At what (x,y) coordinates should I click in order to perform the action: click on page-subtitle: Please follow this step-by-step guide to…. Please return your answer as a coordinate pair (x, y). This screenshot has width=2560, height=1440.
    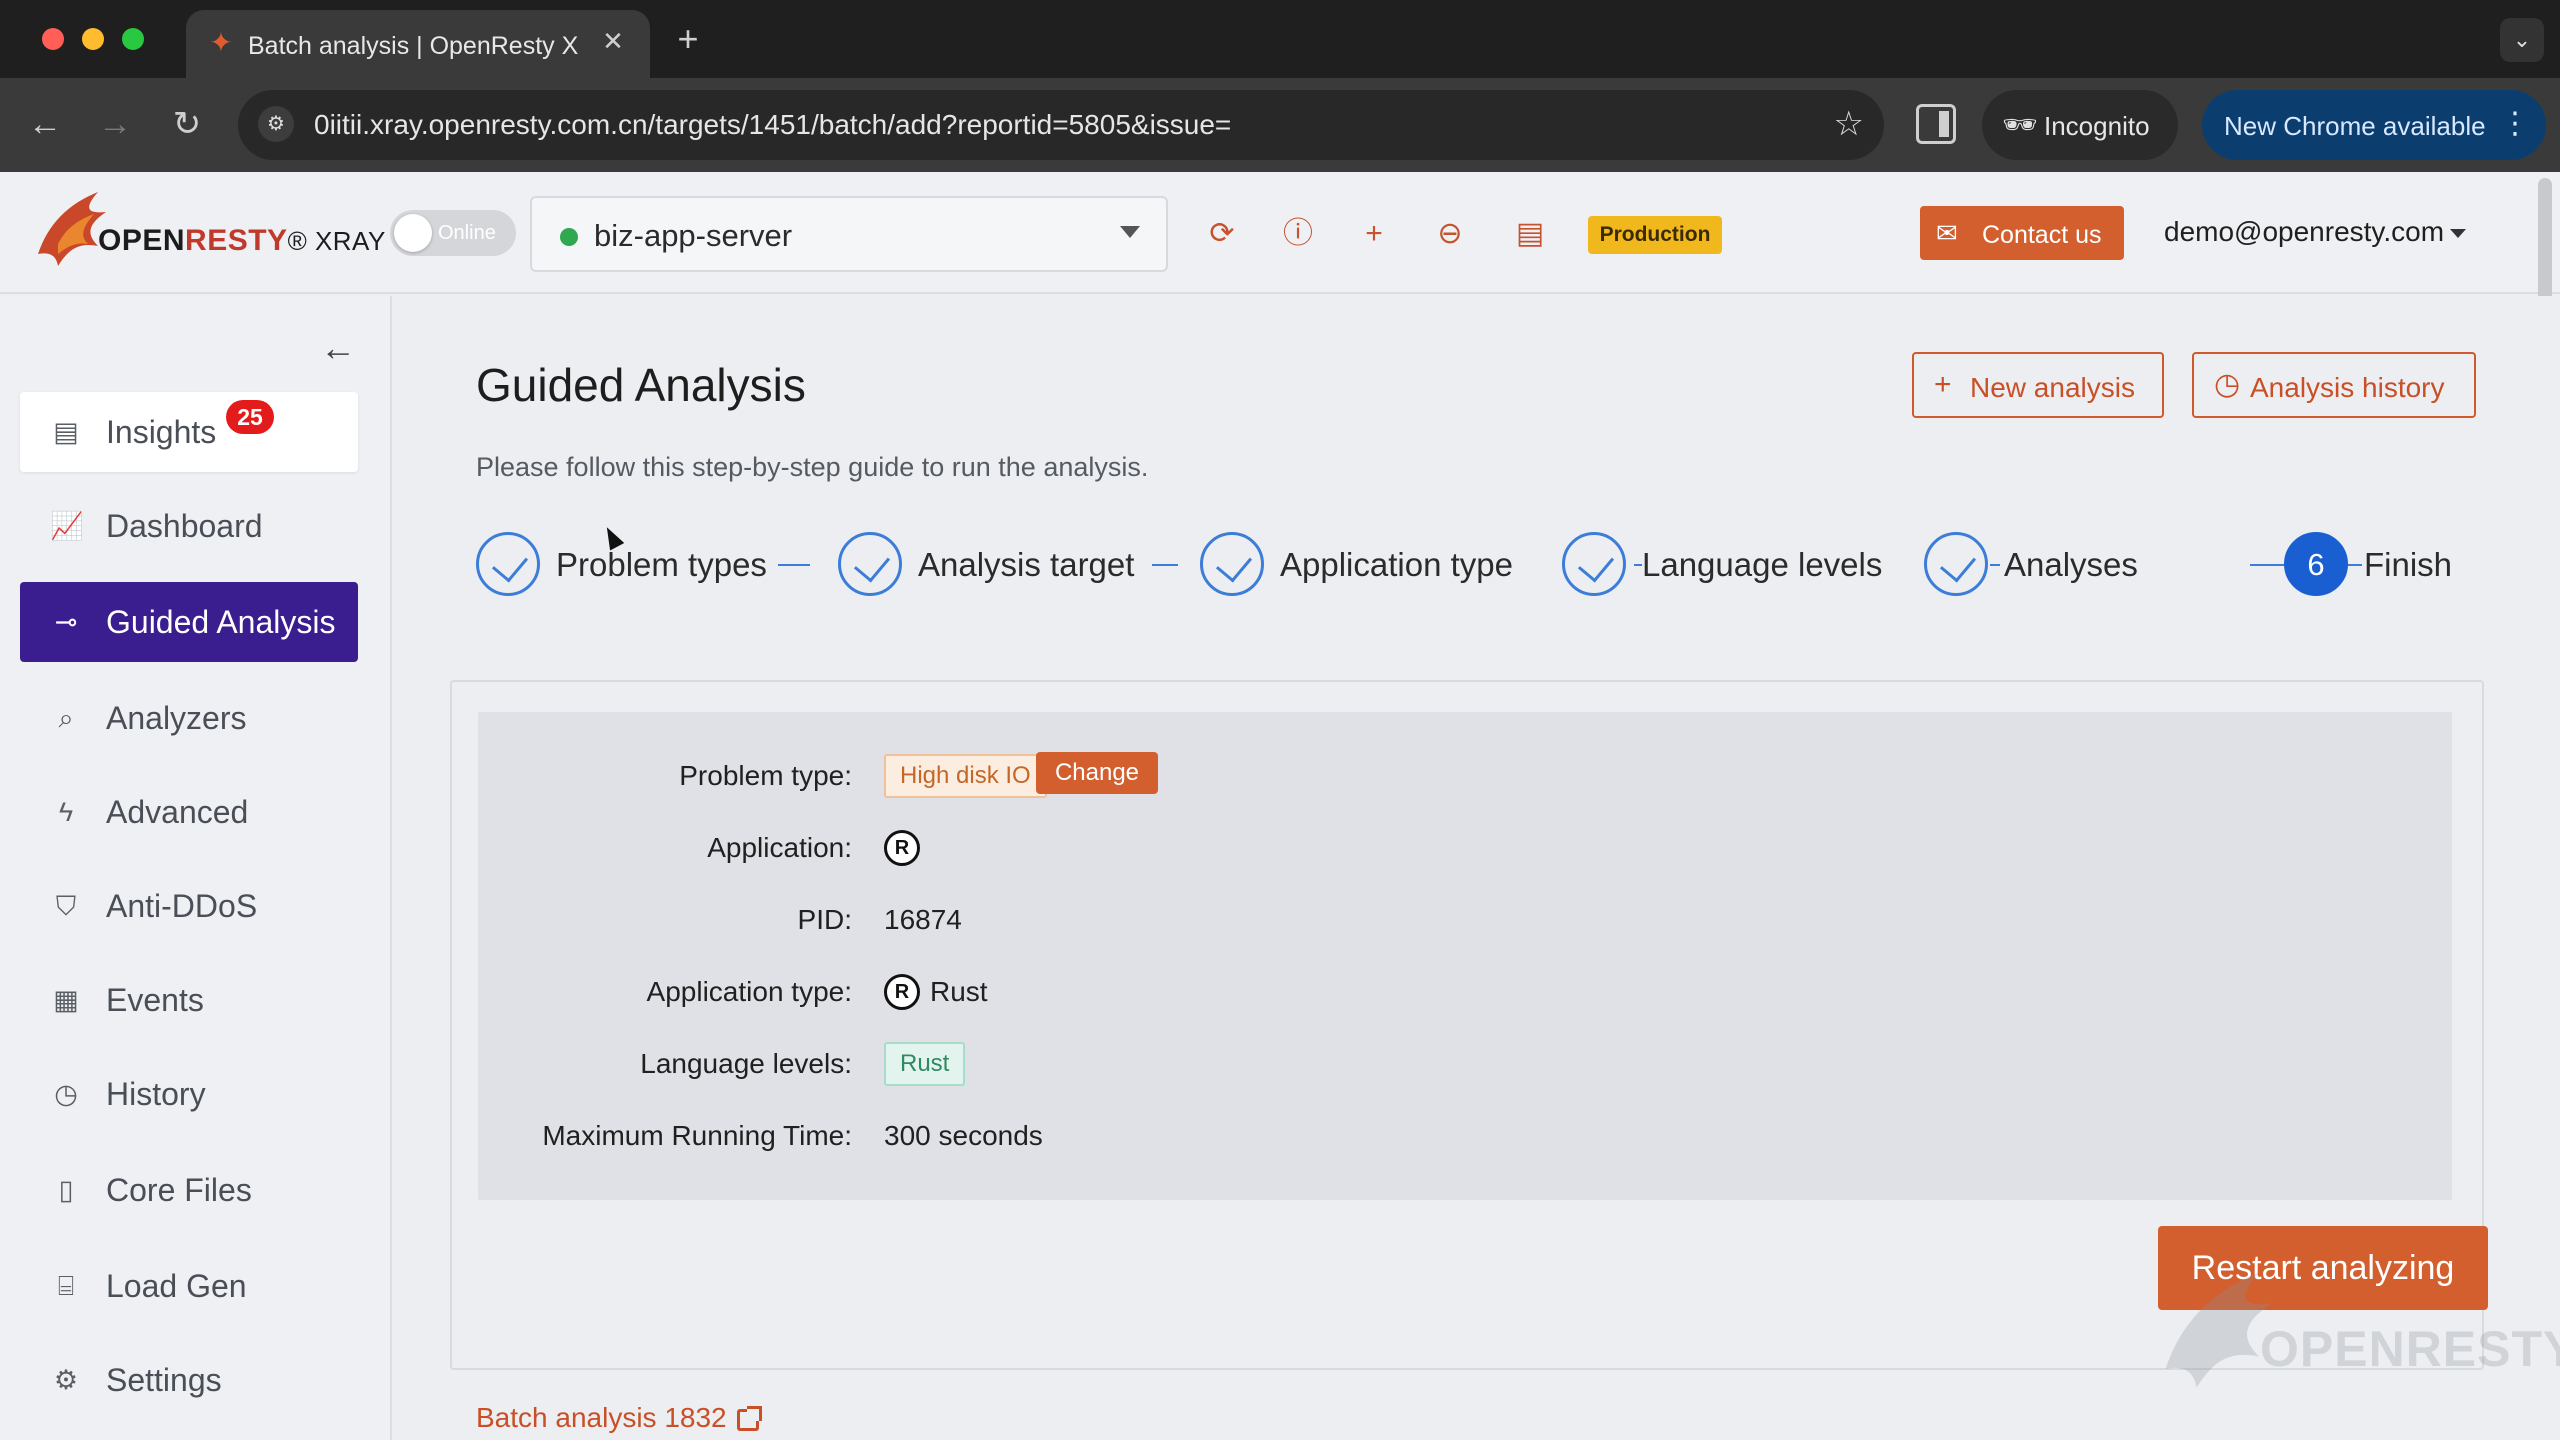
    Looking at the image, I should click on (812, 467).